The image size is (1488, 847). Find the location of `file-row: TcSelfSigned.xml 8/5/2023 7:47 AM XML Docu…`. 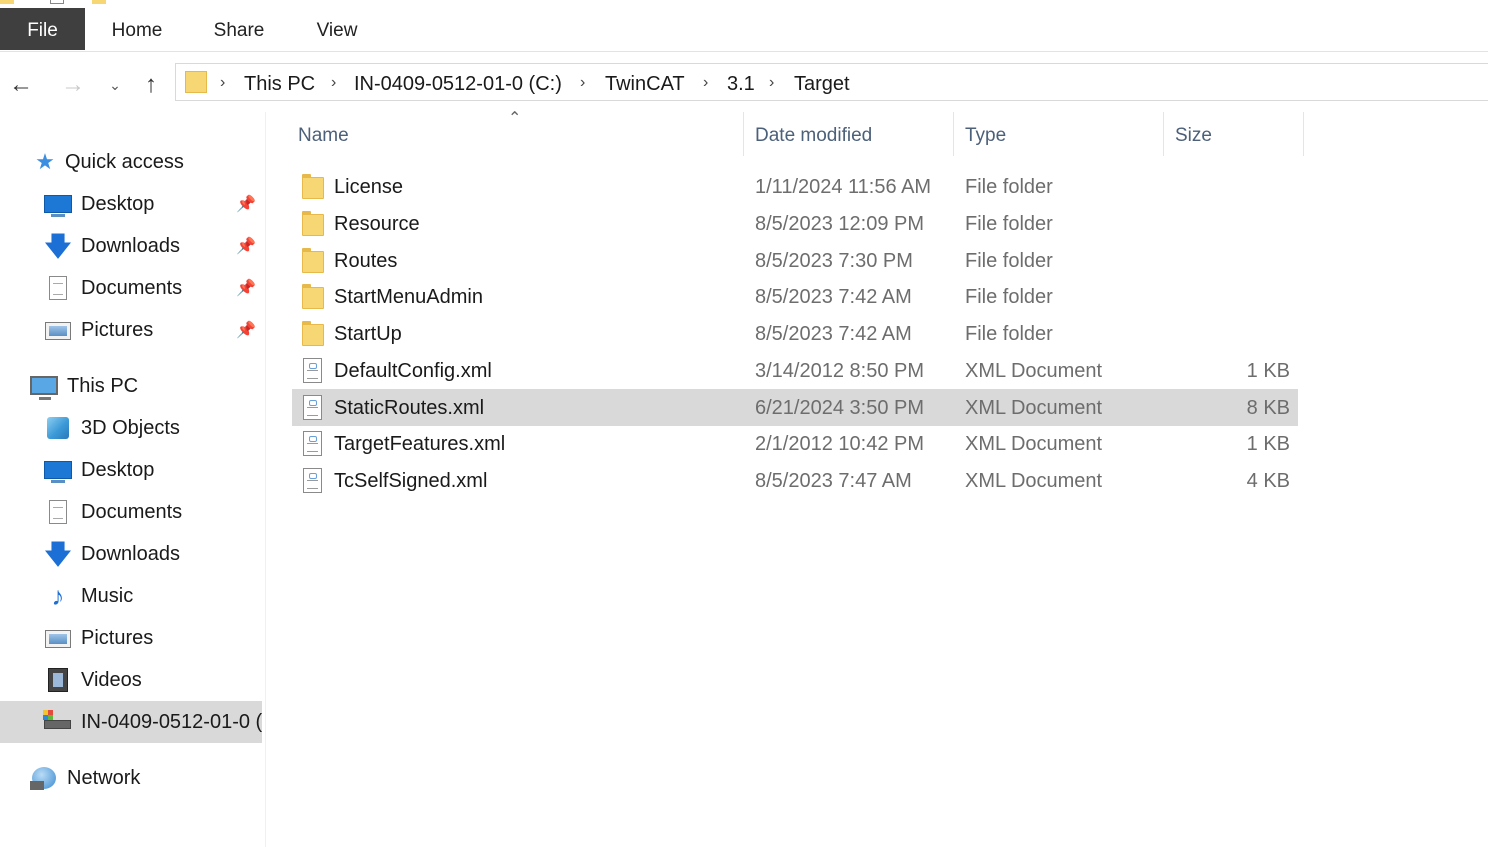

file-row: TcSelfSigned.xml 8/5/2023 7:47 AM XML Docu… is located at coordinates (795, 480).